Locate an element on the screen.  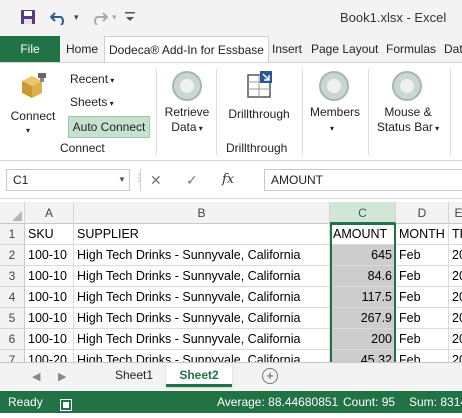
members-button: Members is located at coordinates (335, 112).